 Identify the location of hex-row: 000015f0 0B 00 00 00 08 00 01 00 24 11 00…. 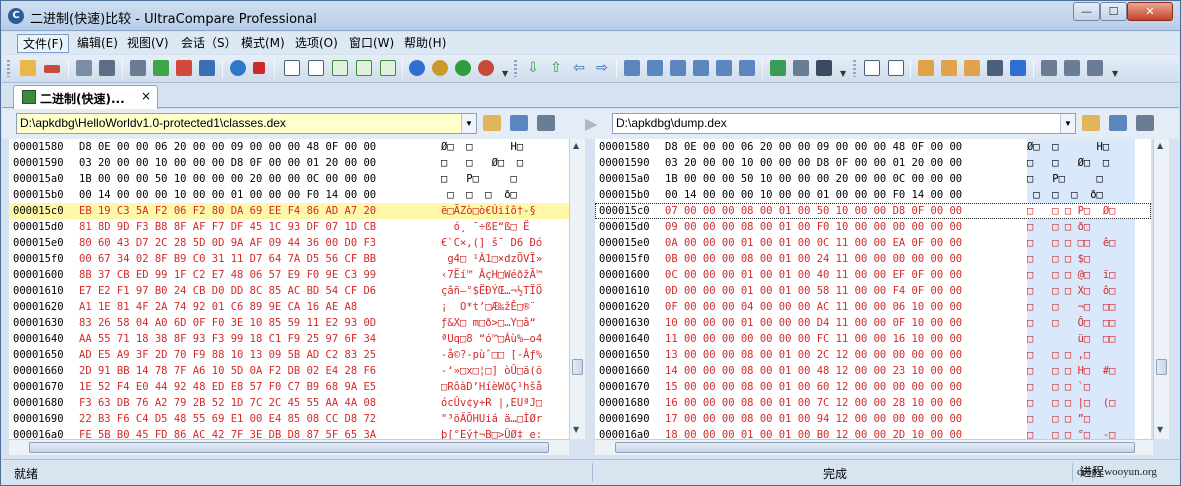
(873, 259).